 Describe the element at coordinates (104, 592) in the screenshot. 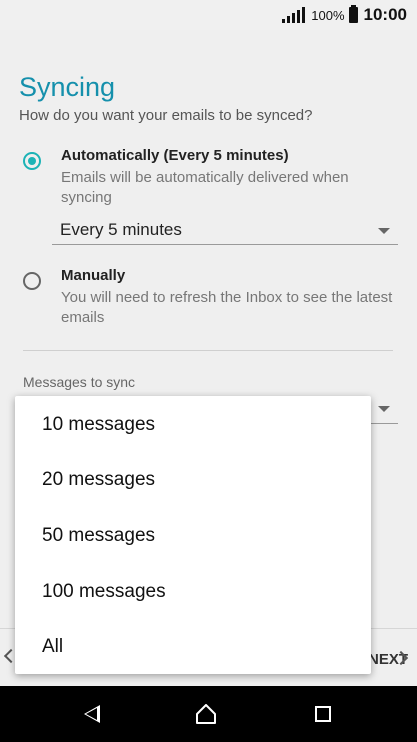

I see `dropdown-item-100: 100 messages` at that location.